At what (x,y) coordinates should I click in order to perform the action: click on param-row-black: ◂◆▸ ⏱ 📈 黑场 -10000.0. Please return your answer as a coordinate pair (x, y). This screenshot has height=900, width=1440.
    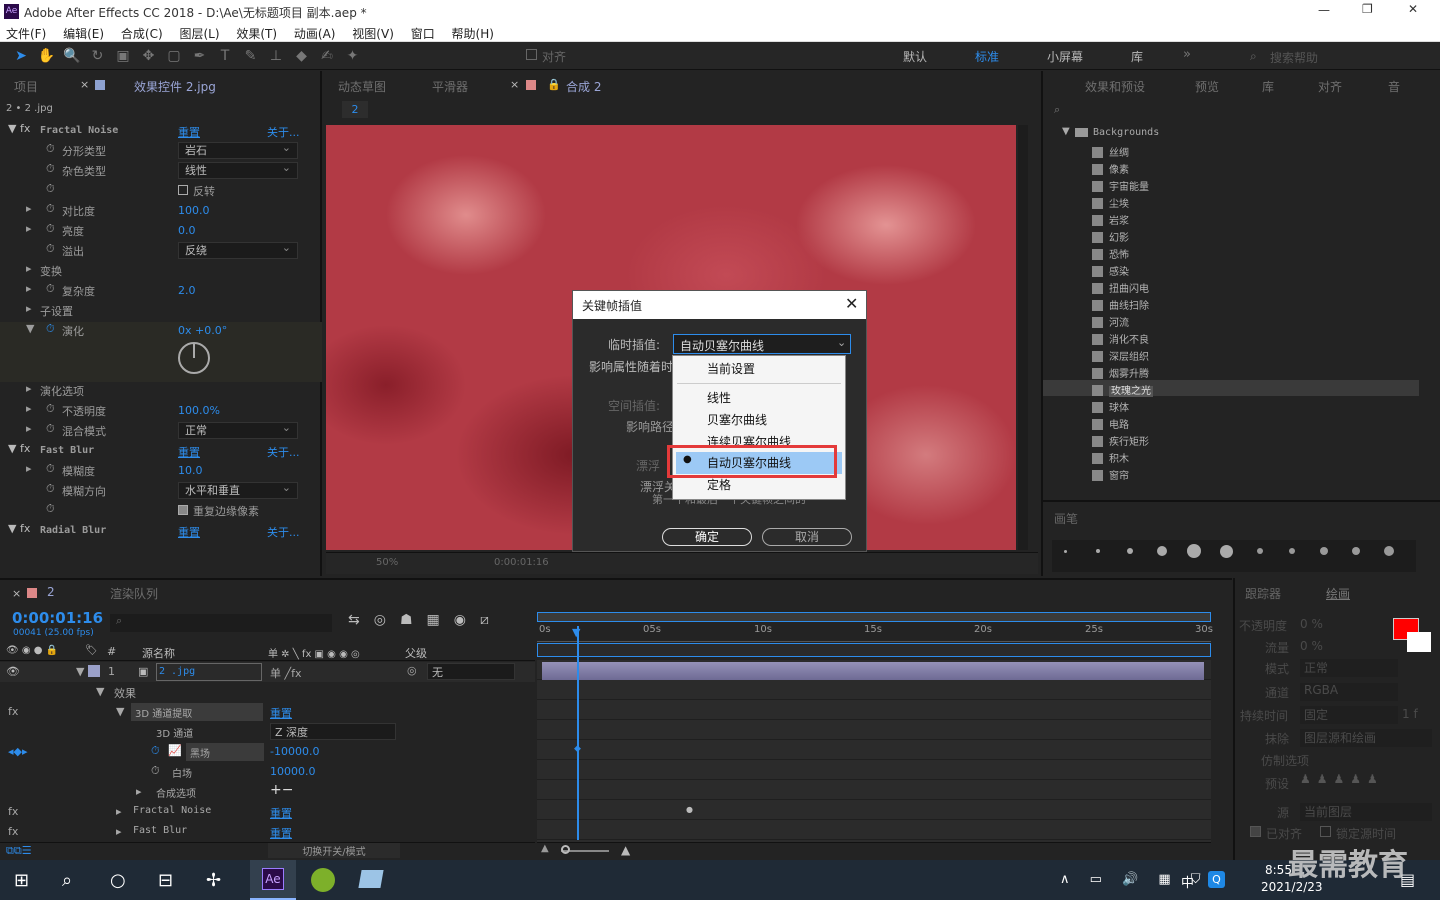
    Looking at the image, I should click on (267, 752).